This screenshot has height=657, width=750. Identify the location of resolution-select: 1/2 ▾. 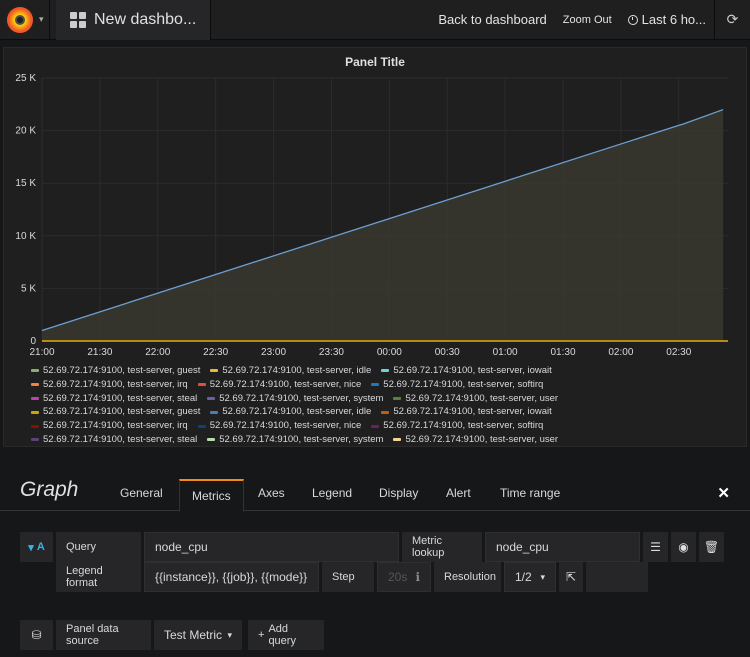
(530, 577).